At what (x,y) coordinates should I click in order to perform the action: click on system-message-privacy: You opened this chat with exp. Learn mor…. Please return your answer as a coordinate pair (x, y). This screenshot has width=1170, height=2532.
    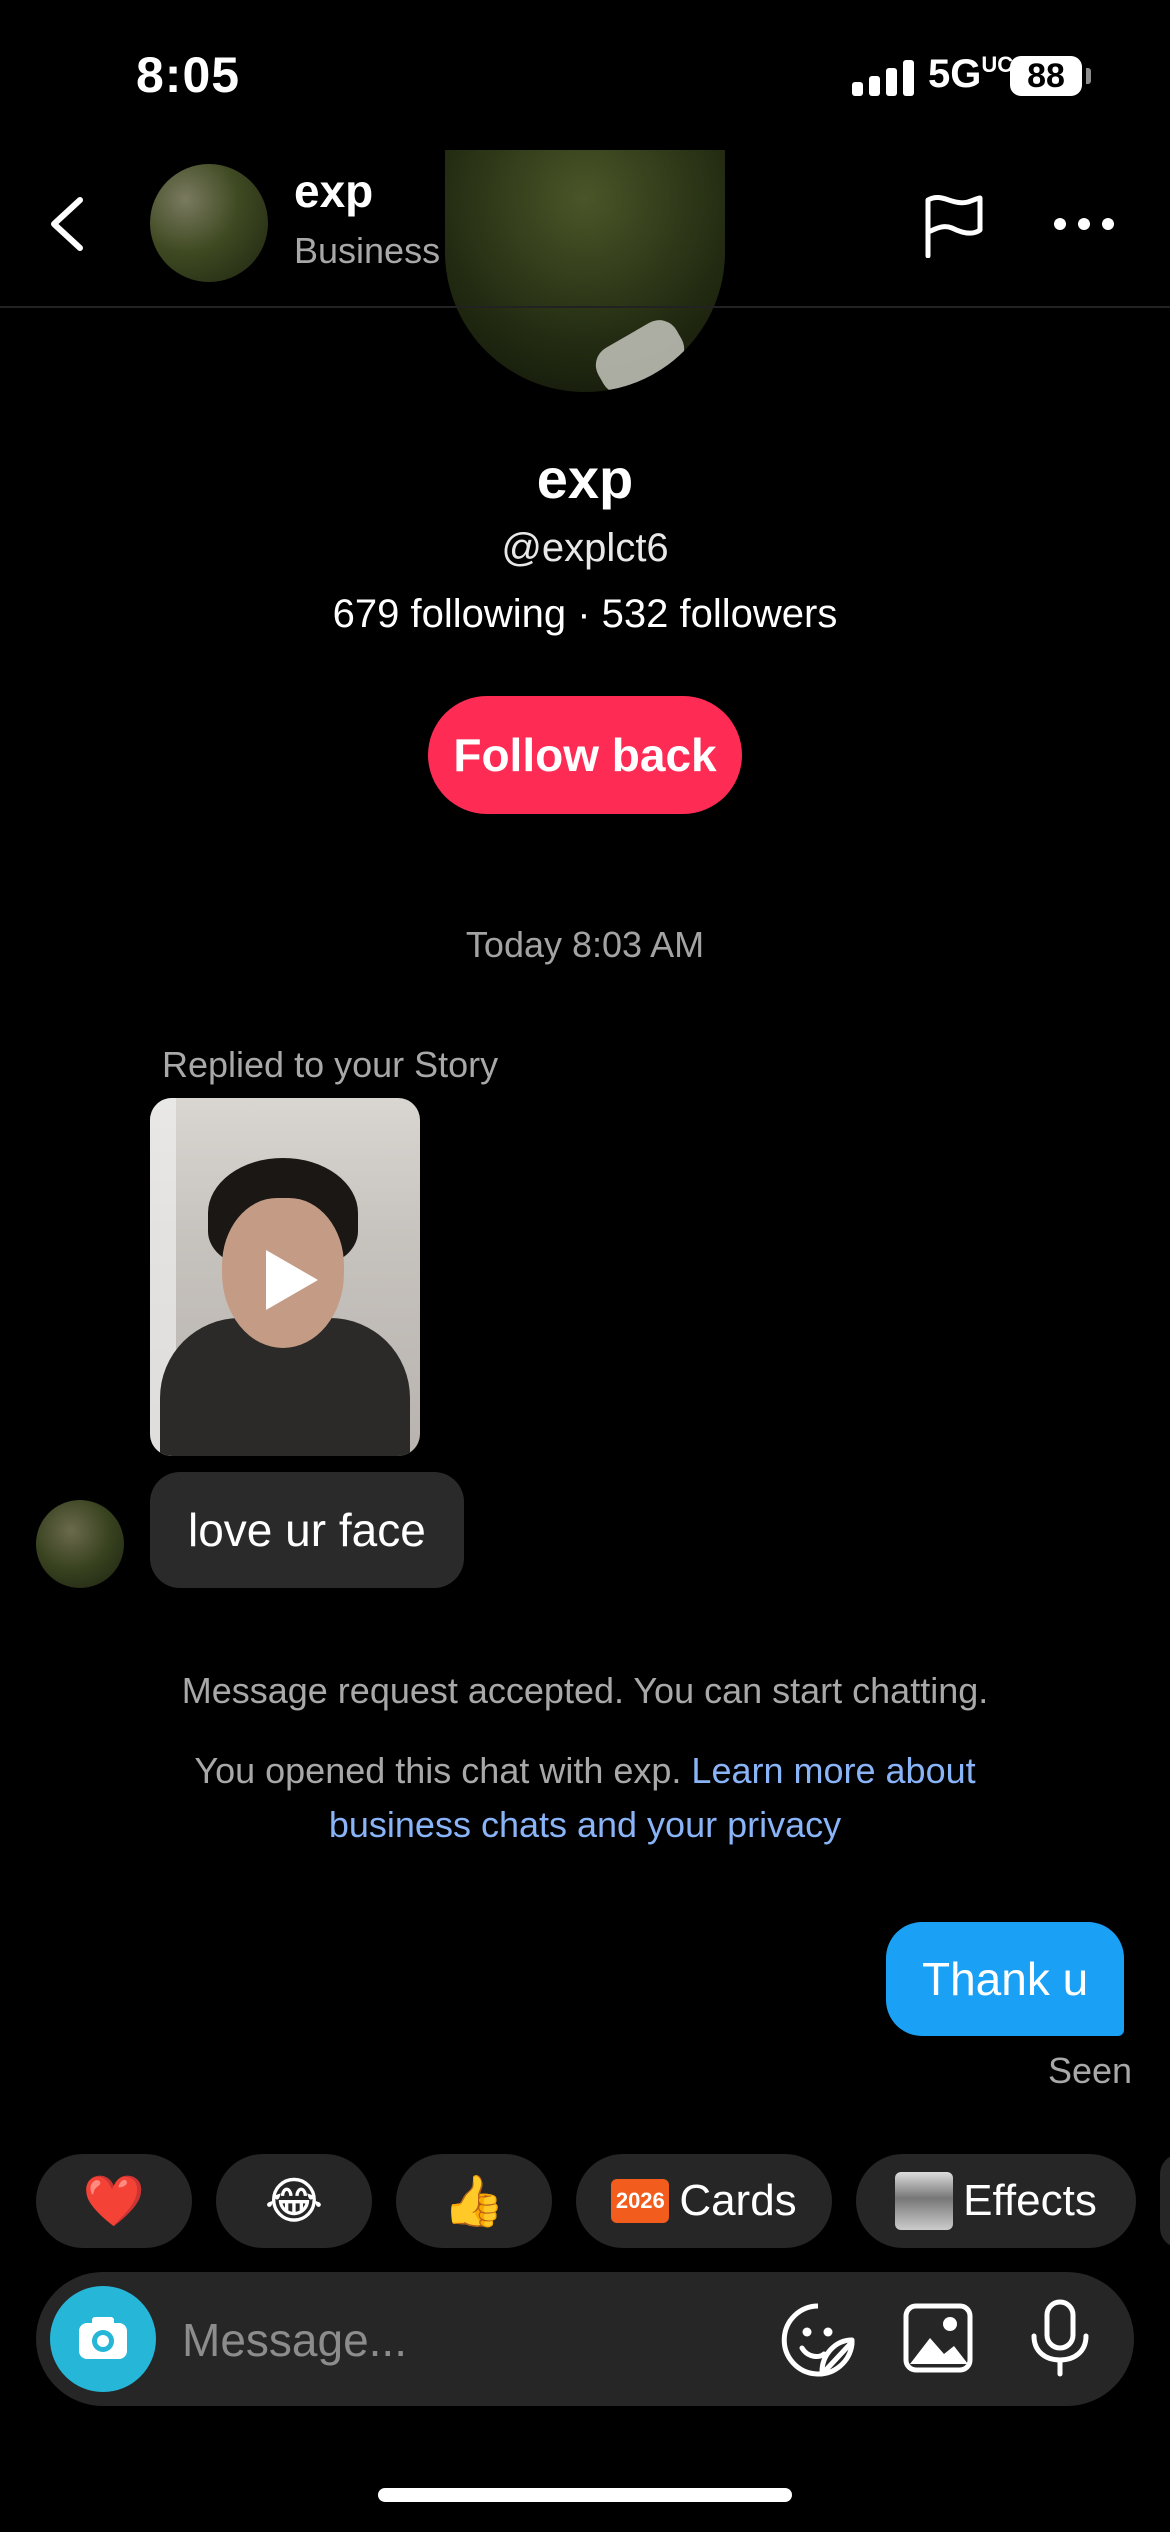
    Looking at the image, I should click on (585, 1798).